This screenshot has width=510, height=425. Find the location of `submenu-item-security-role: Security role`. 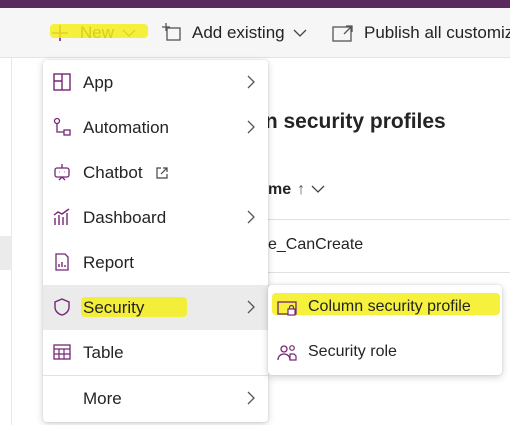

submenu-item-security-role: Security role is located at coordinates (385, 352).